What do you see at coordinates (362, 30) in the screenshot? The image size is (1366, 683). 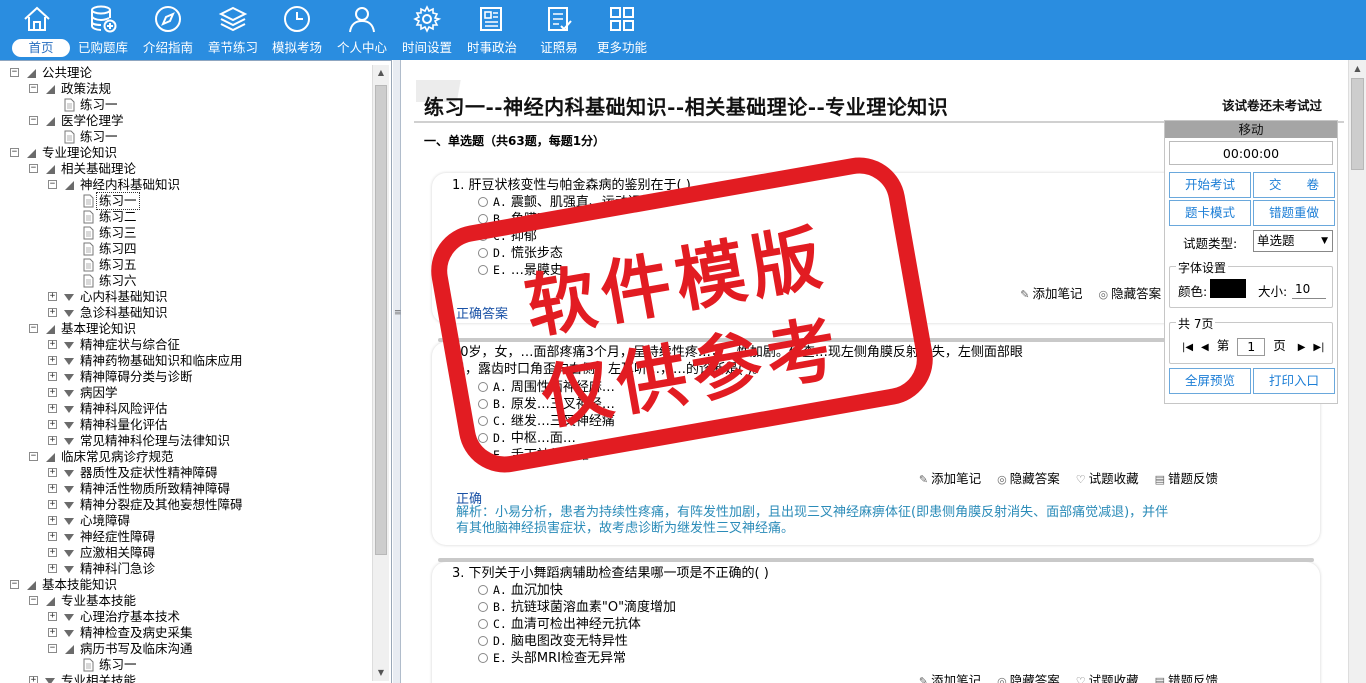 I see `nav-profile: 个人中心` at bounding box center [362, 30].